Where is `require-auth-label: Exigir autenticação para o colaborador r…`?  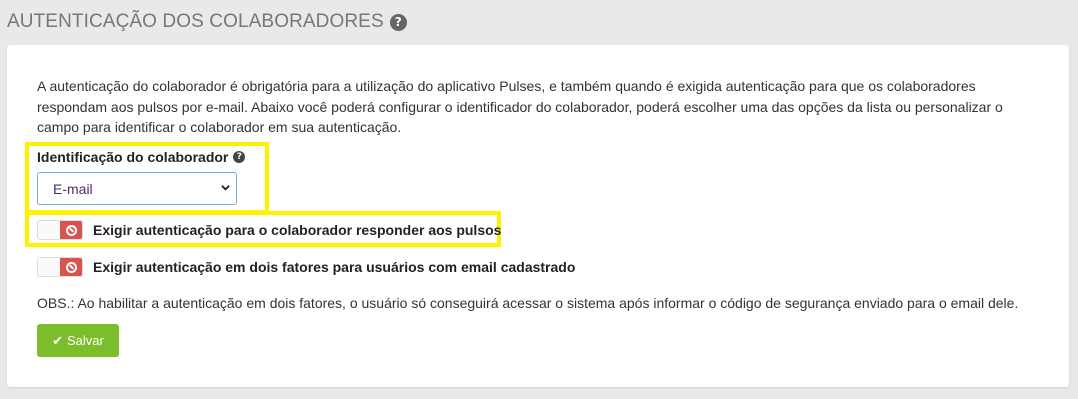
require-auth-label: Exigir autenticação para o colaborador r… is located at coordinates (297, 230).